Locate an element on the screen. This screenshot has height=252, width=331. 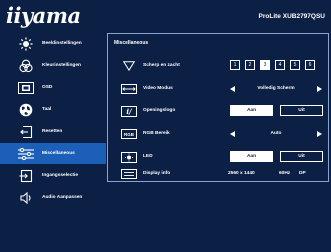
display-info-icon is located at coordinates (128, 174).